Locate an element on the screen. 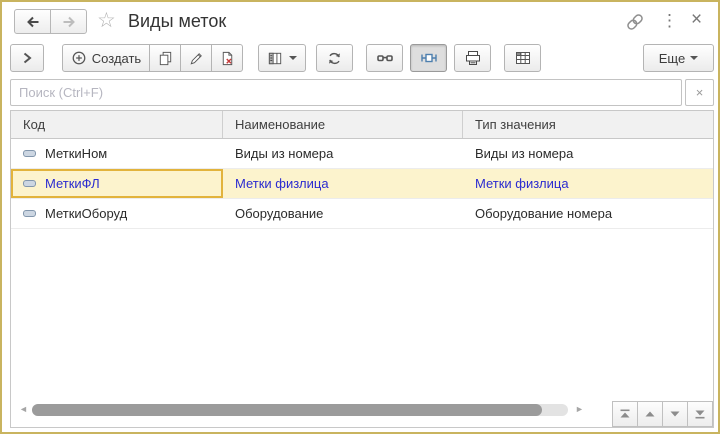  scroll-left-icon: ◄ is located at coordinates (23, 409).